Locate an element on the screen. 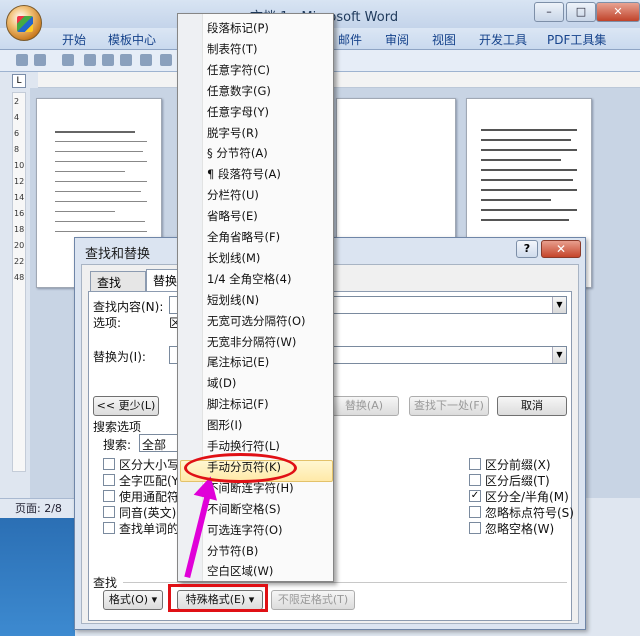  section-divider is located at coordinates (345, 582).